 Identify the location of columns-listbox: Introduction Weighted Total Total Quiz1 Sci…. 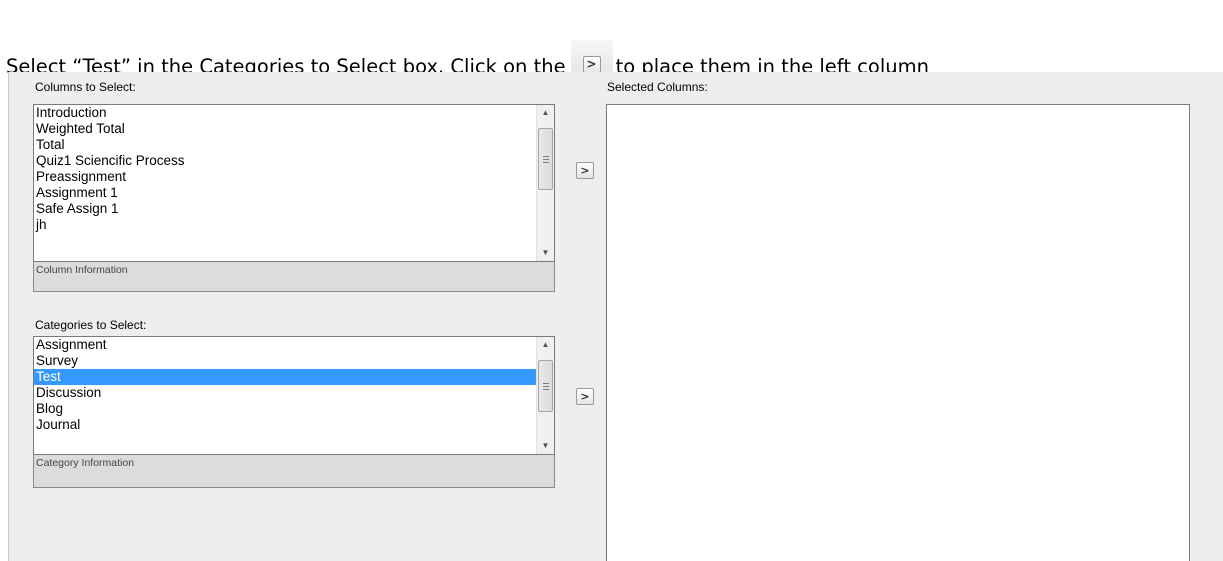
(294, 183).